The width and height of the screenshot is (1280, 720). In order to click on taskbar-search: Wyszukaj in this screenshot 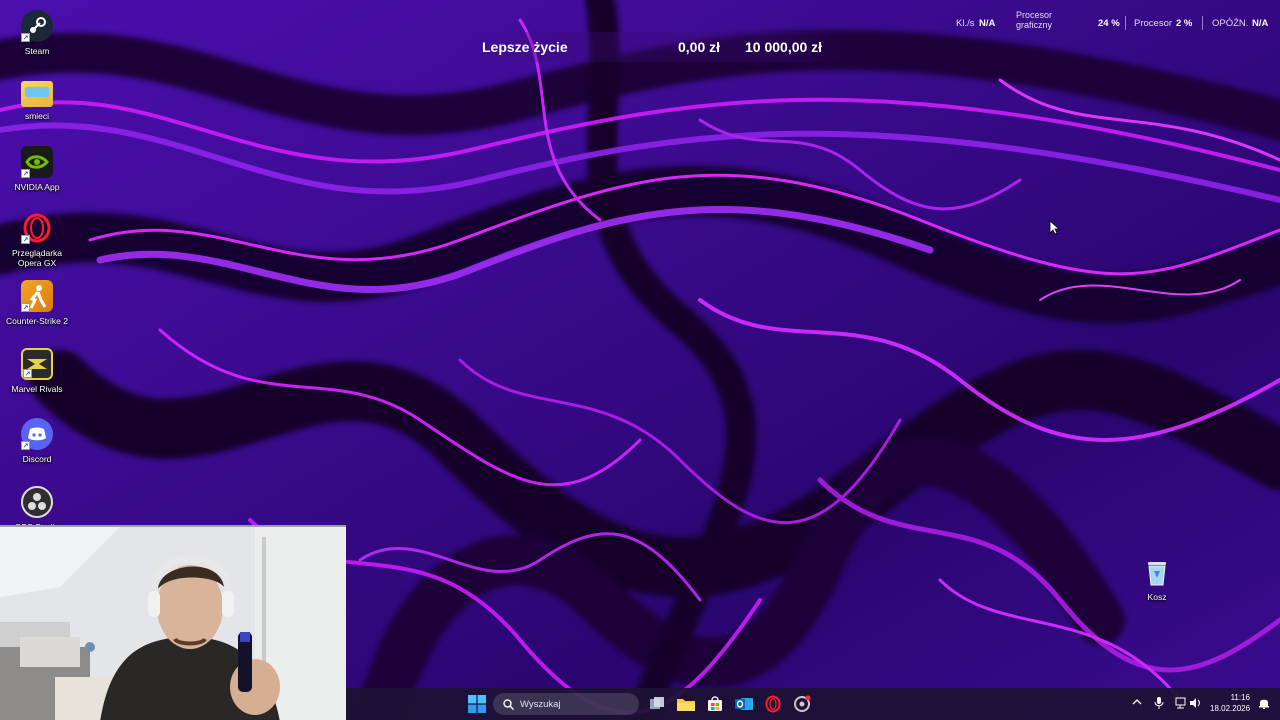, I will do `click(566, 704)`.